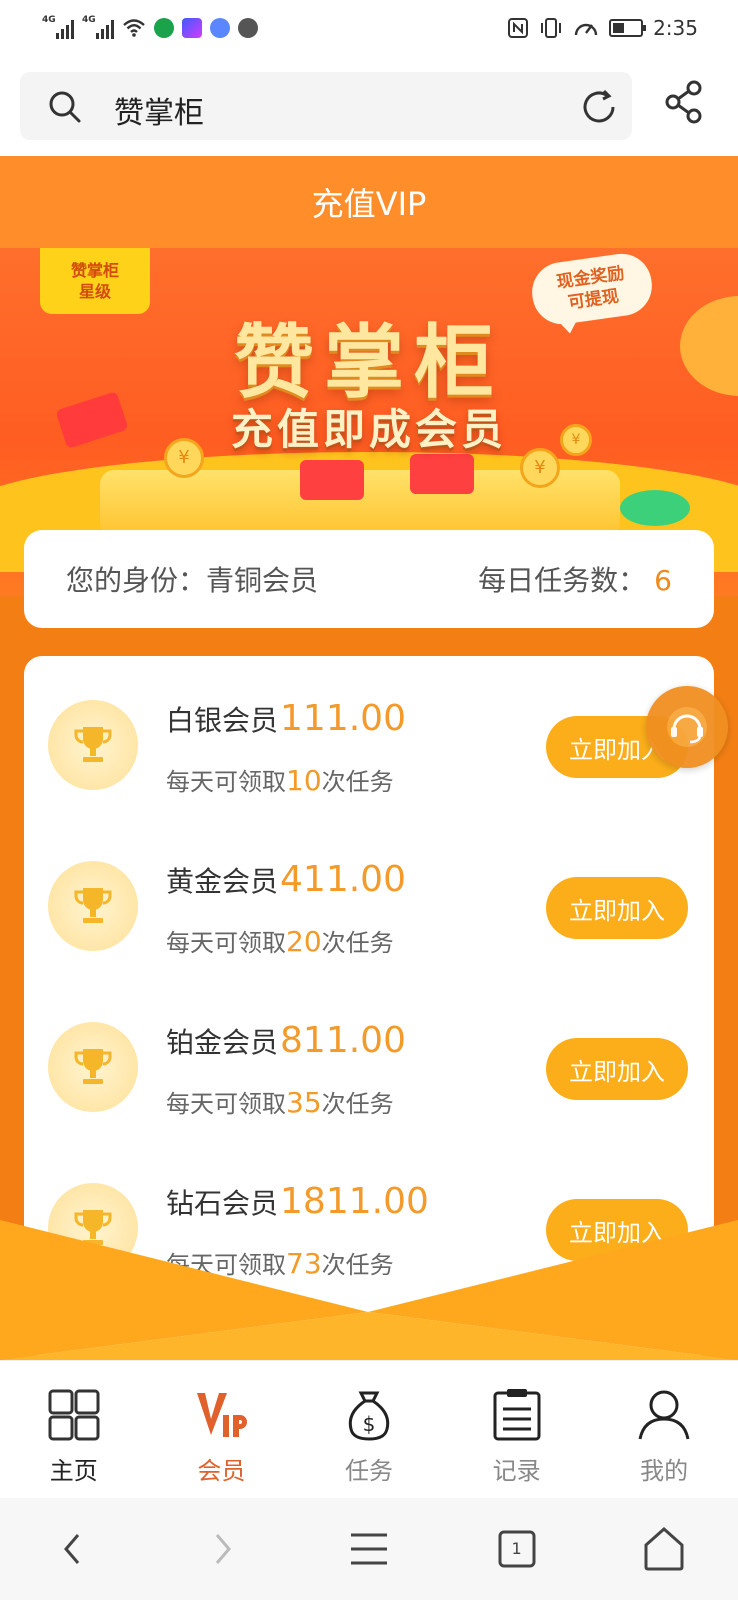 This screenshot has height=1600, width=738. I want to click on tabs-button: 1, so click(517, 1549).